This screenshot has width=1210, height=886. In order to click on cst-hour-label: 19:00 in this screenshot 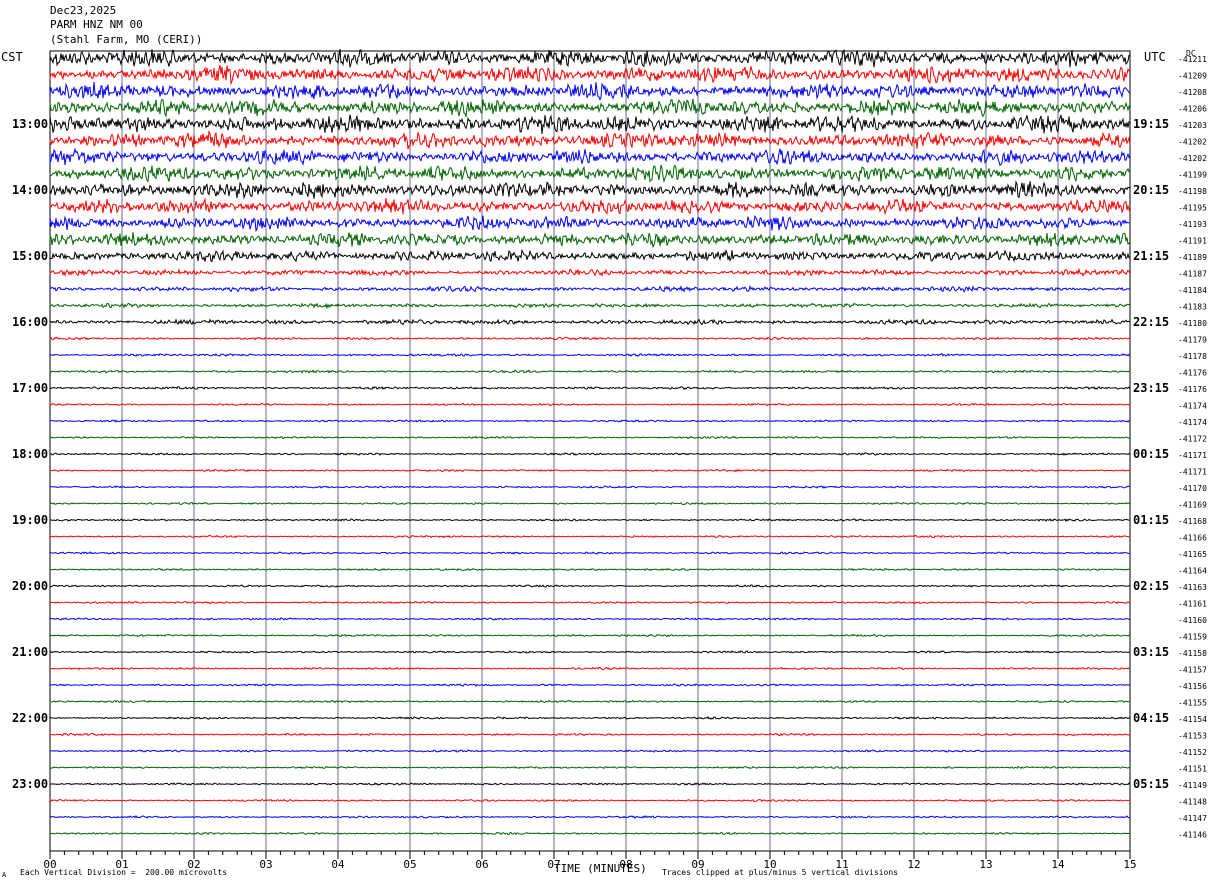, I will do `click(30, 520)`.